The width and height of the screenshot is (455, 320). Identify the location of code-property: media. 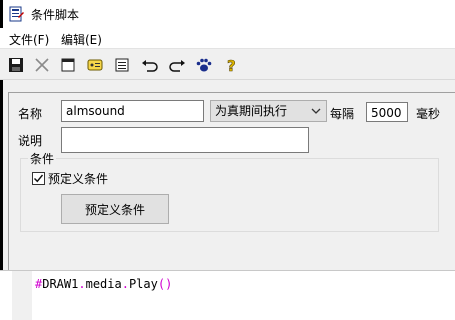
(103, 284).